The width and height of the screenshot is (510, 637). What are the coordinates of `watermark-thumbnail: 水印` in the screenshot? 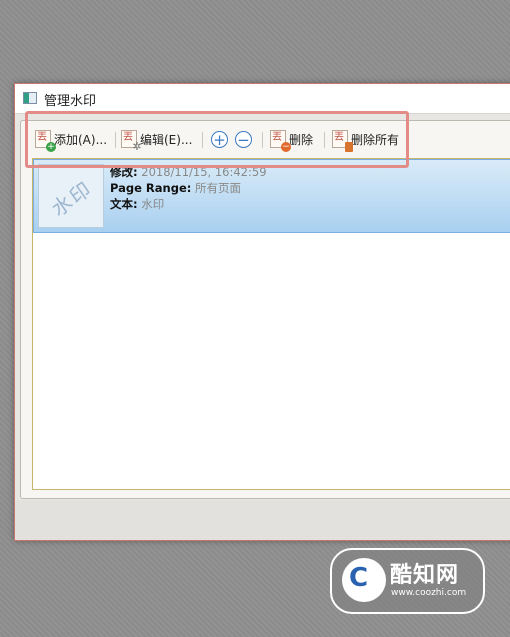 It's located at (71, 196).